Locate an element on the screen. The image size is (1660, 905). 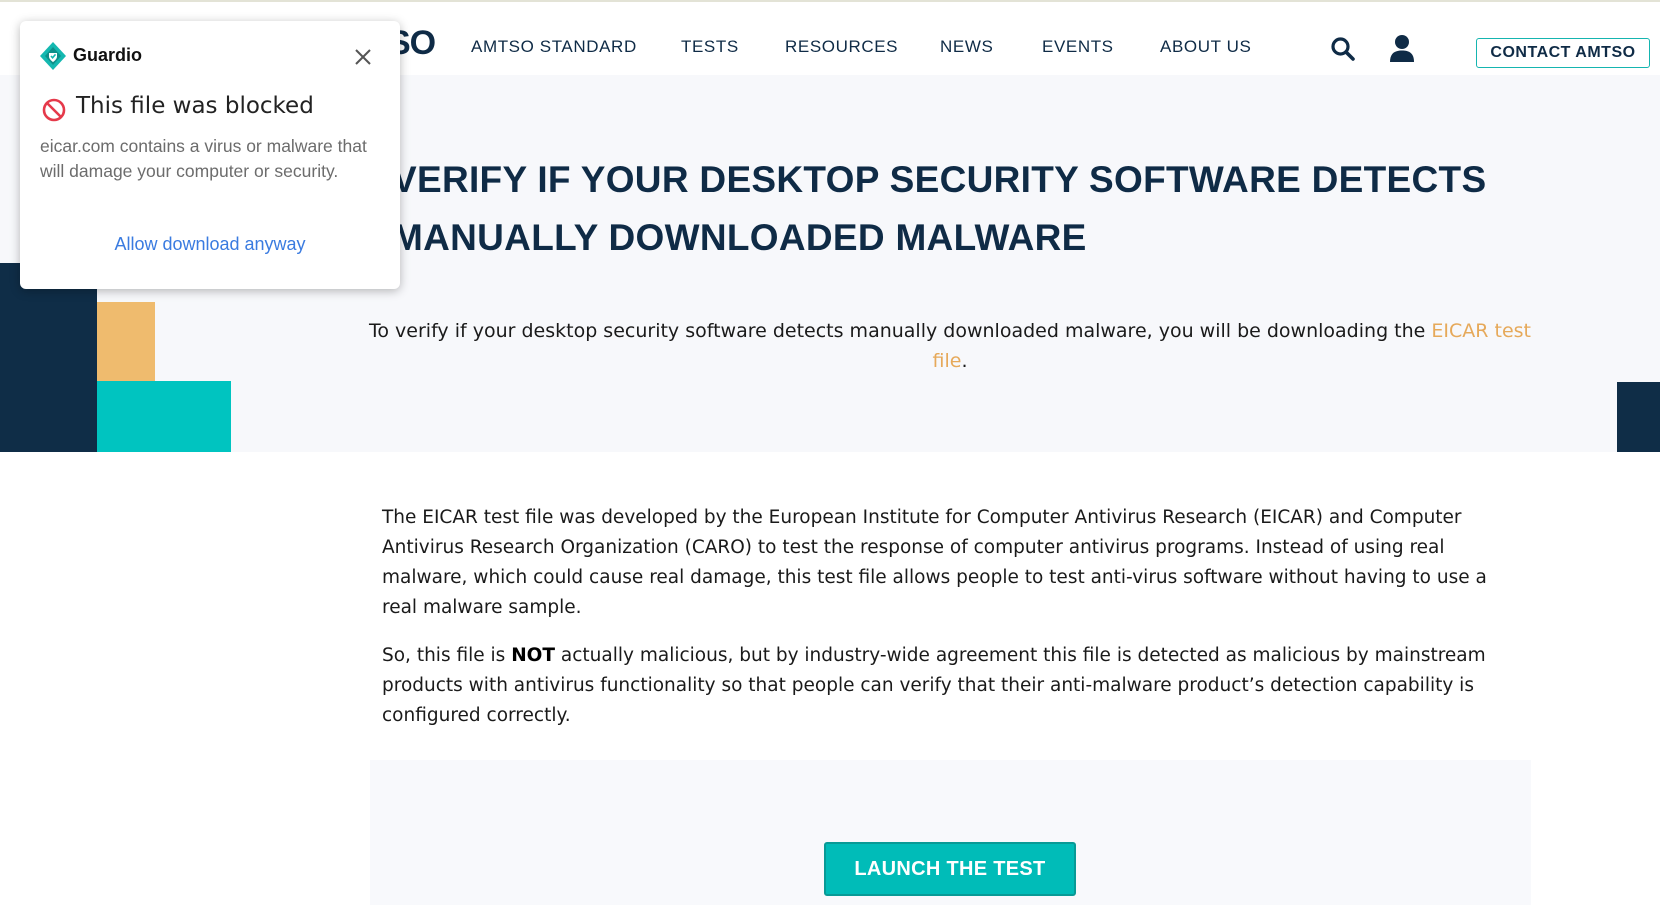
guardio-logo-icon is located at coordinates (53, 56).